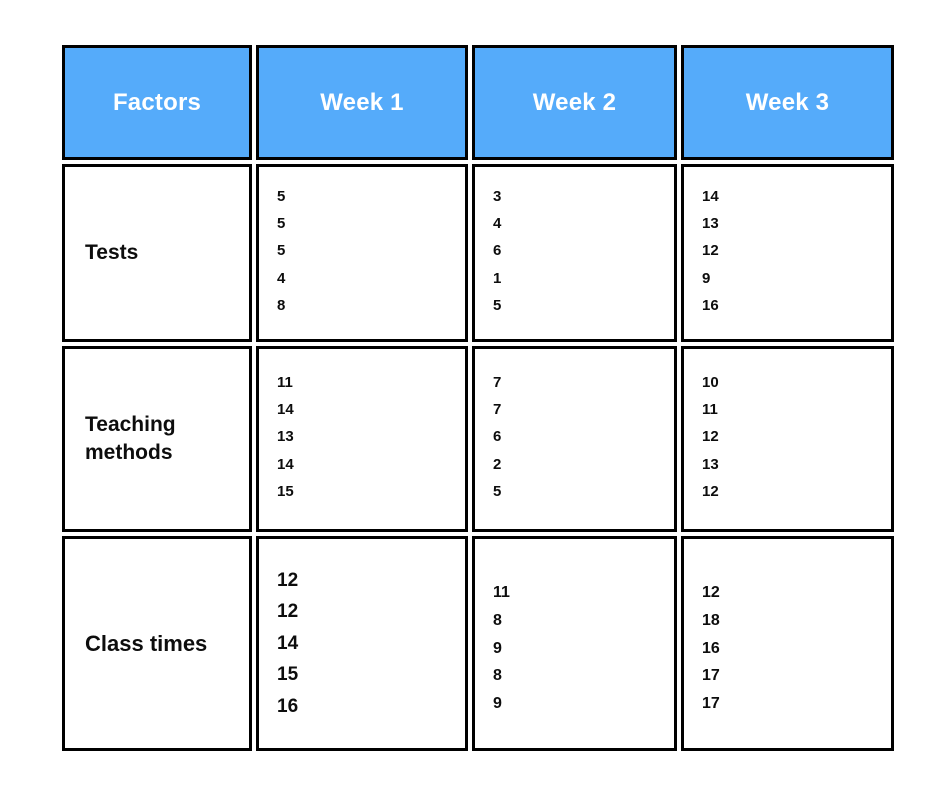 The image size is (940, 788). I want to click on factor-label-teaching-methods: Teaching methods, so click(157, 439).